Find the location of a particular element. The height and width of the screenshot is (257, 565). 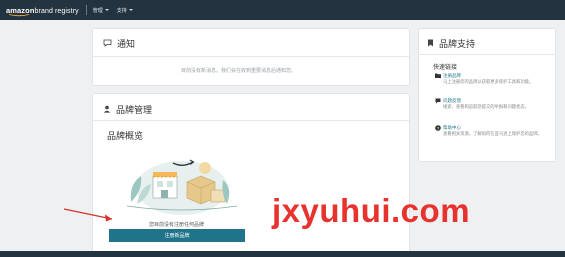

nav-divider is located at coordinates (86, 10).